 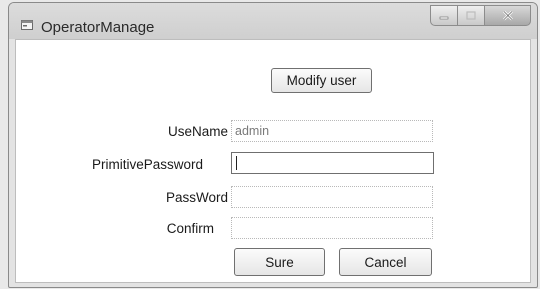 I want to click on password-field, so click(x=332, y=197).